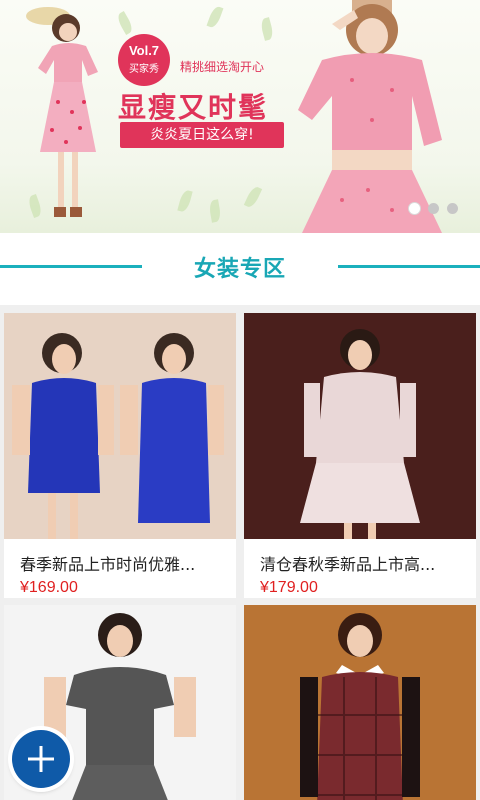 The image size is (480, 800). Describe the element at coordinates (289, 587) in the screenshot. I see `product-price: ¥179.00` at that location.